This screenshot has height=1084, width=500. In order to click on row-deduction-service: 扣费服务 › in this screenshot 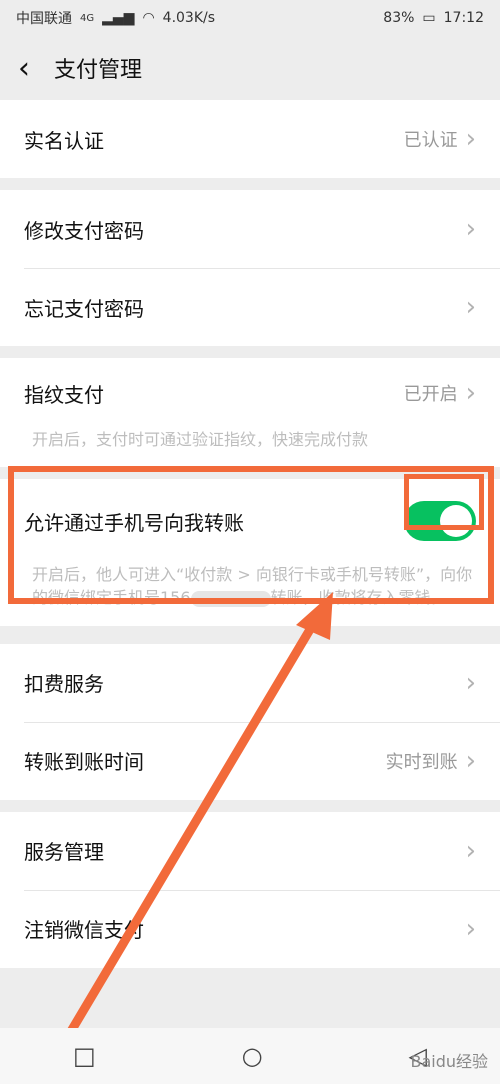, I will do `click(250, 683)`.